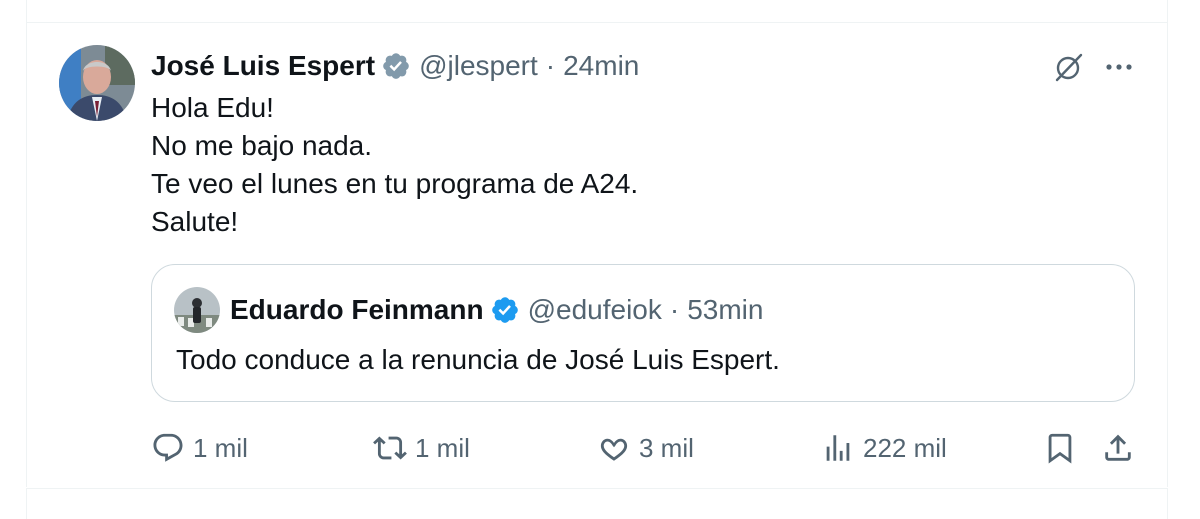  What do you see at coordinates (601, 66) in the screenshot?
I see `tweet-timestamp: 24min` at bounding box center [601, 66].